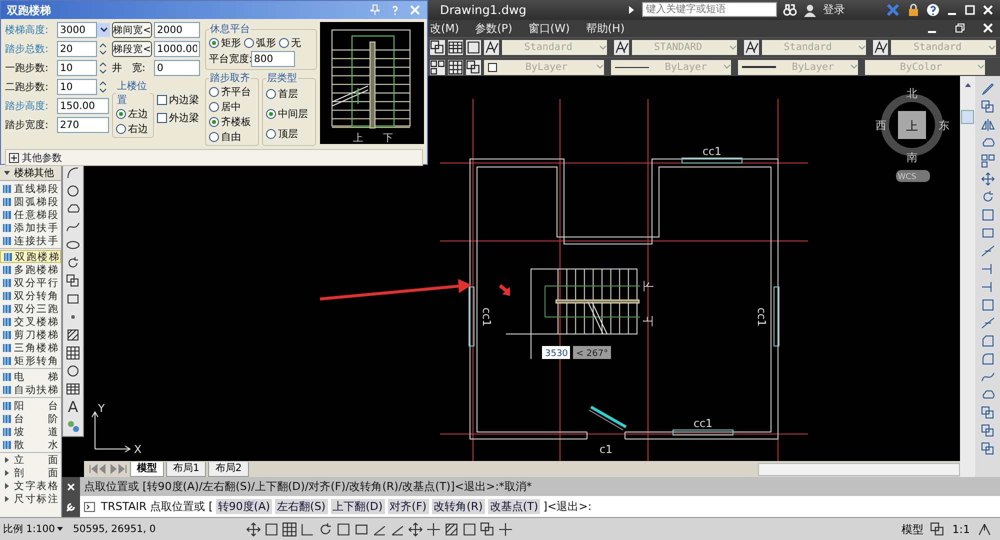 The height and width of the screenshot is (540, 1000). Describe the element at coordinates (73, 408) in the screenshot. I see `text-tool: A` at that location.